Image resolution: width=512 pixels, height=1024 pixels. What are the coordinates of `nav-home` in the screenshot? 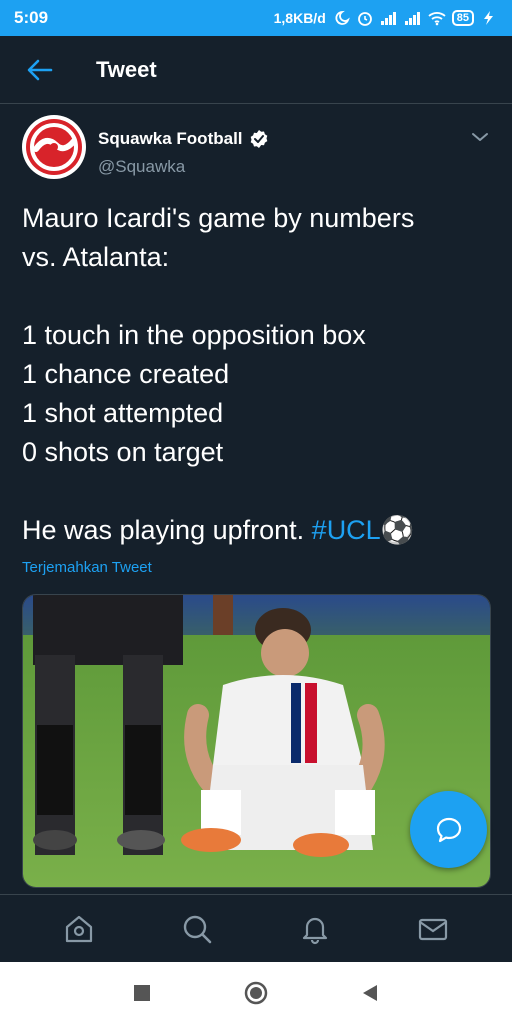 It's located at (79, 929).